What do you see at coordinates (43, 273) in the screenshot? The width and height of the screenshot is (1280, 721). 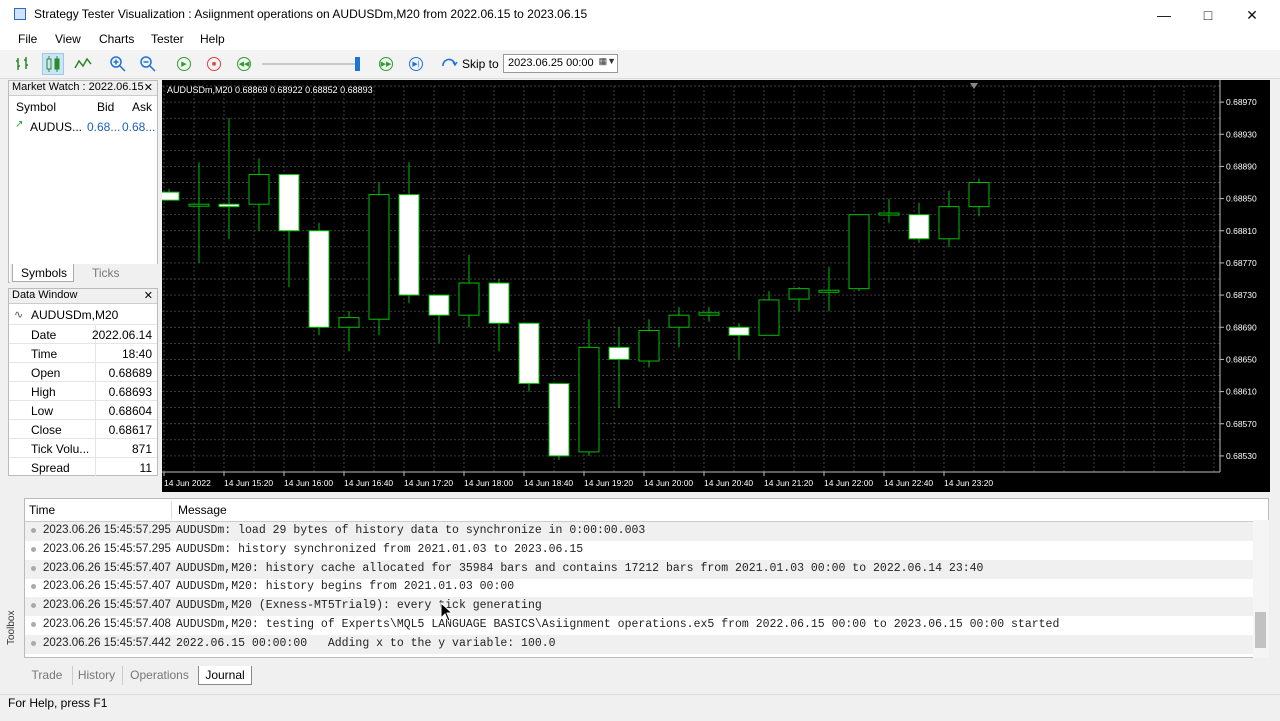 I see `tab-symbols: Symbols` at bounding box center [43, 273].